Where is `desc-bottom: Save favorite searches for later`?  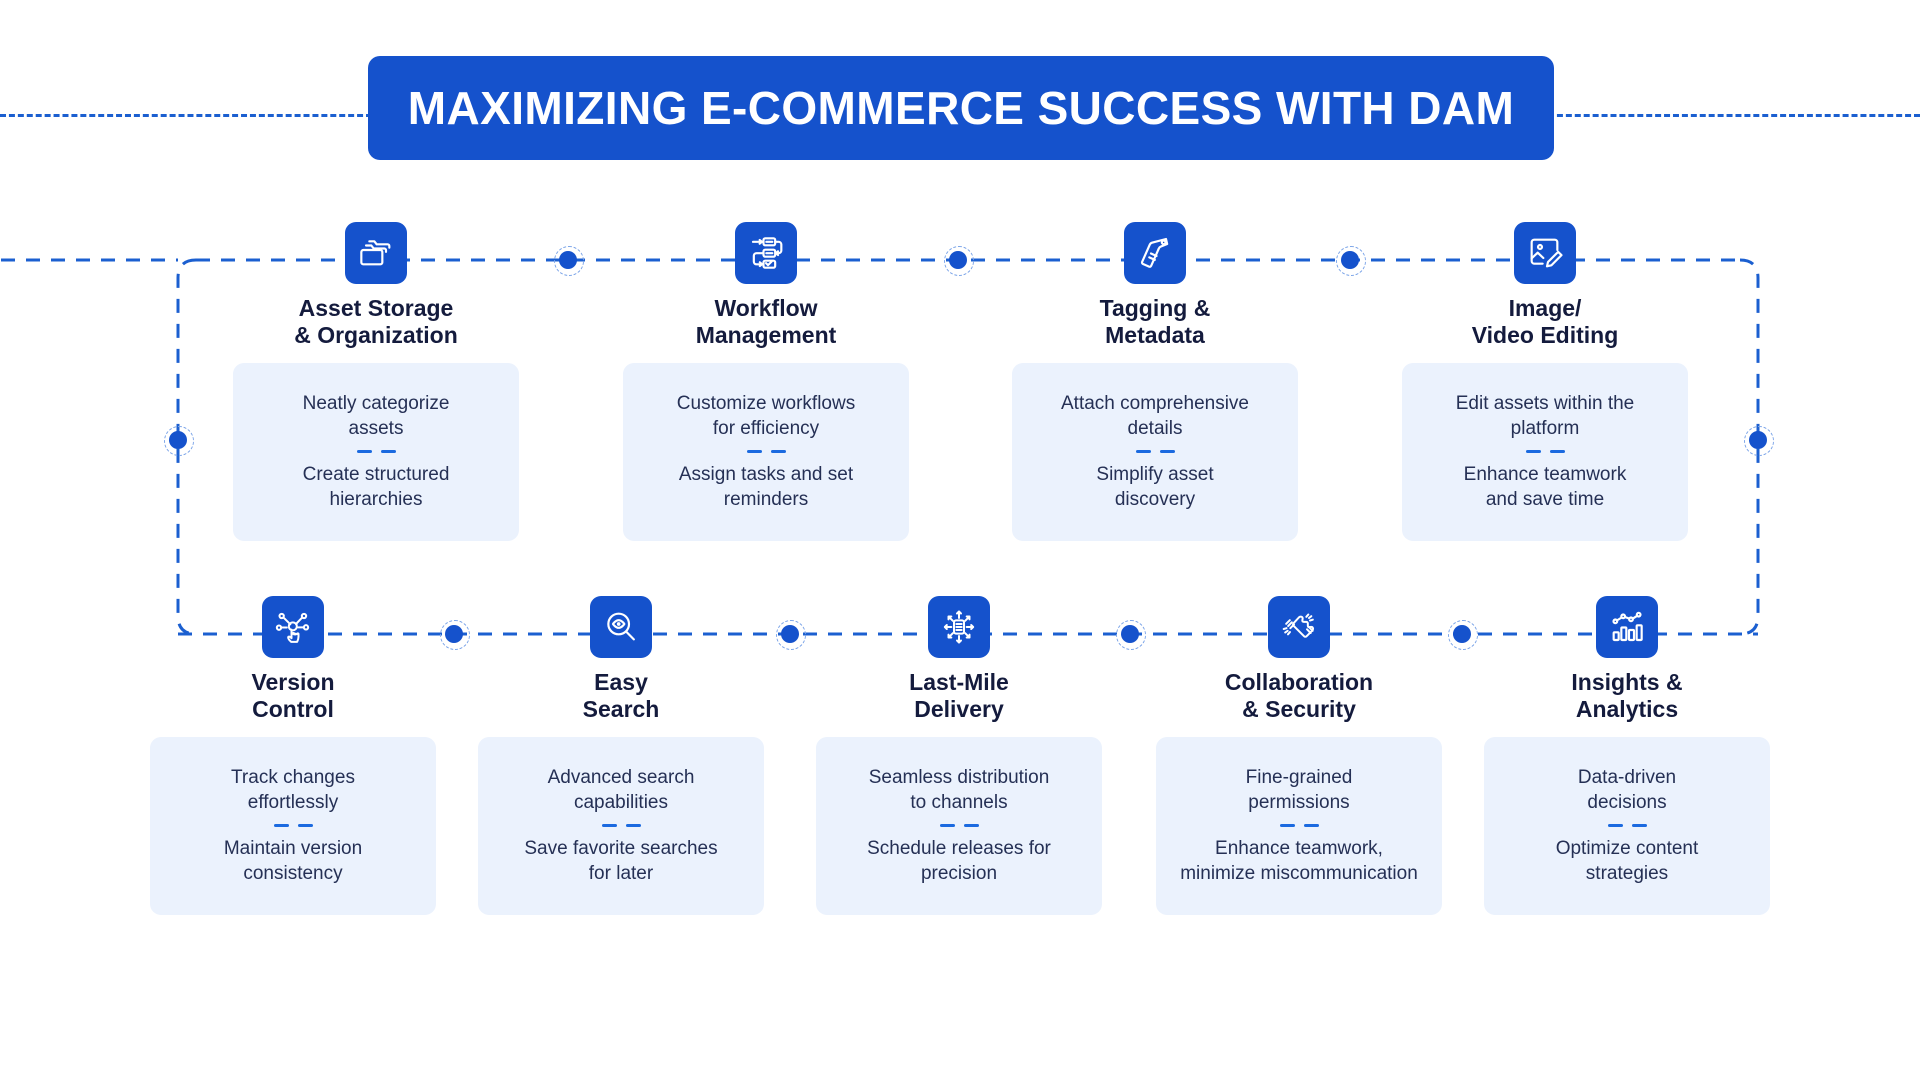 desc-bottom: Save favorite searches for later is located at coordinates (621, 861).